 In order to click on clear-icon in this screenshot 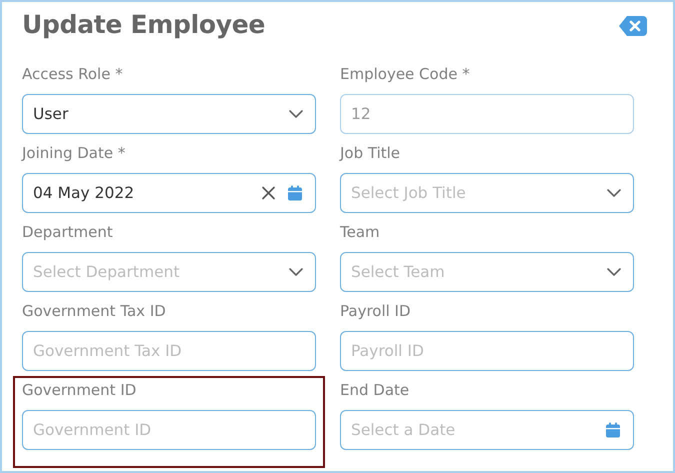, I will do `click(268, 193)`.